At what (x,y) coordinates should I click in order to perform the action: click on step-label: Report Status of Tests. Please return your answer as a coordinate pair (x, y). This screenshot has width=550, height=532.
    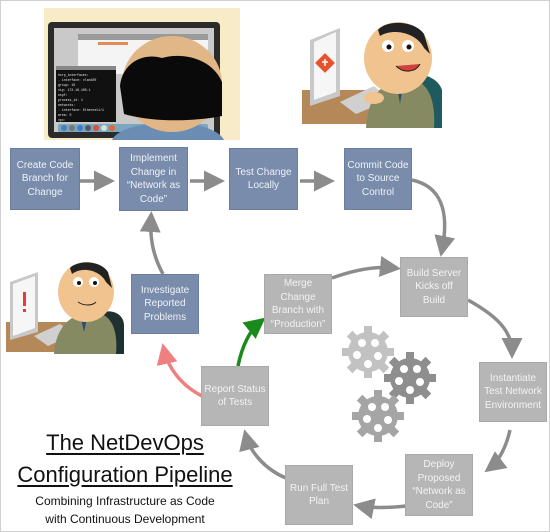
    Looking at the image, I should click on (235, 396).